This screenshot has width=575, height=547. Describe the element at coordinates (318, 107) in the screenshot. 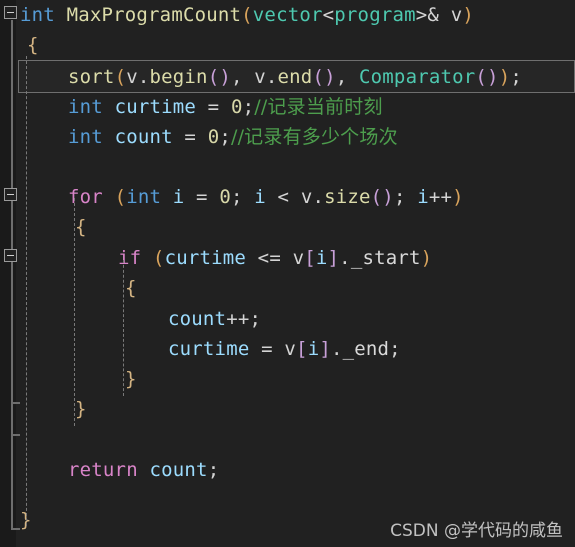

I see `code-token: //记录当前时刻` at that location.